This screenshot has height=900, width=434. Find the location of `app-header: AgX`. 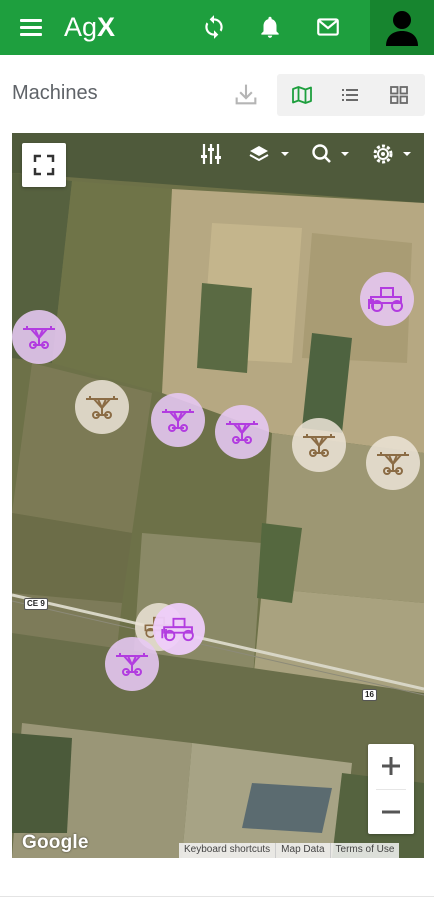

app-header: AgX is located at coordinates (217, 27).